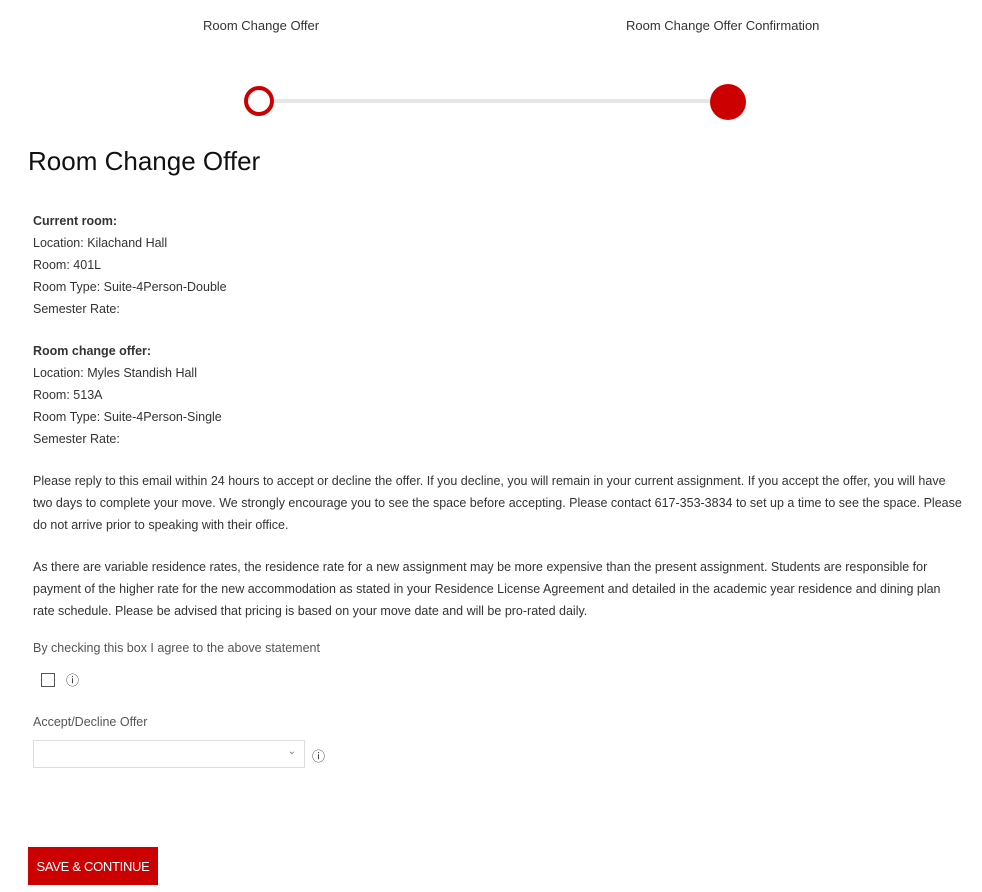 Image resolution: width=982 pixels, height=892 pixels. What do you see at coordinates (93, 866) in the screenshot?
I see `save-continue-button: SAVE & CONTINUE` at bounding box center [93, 866].